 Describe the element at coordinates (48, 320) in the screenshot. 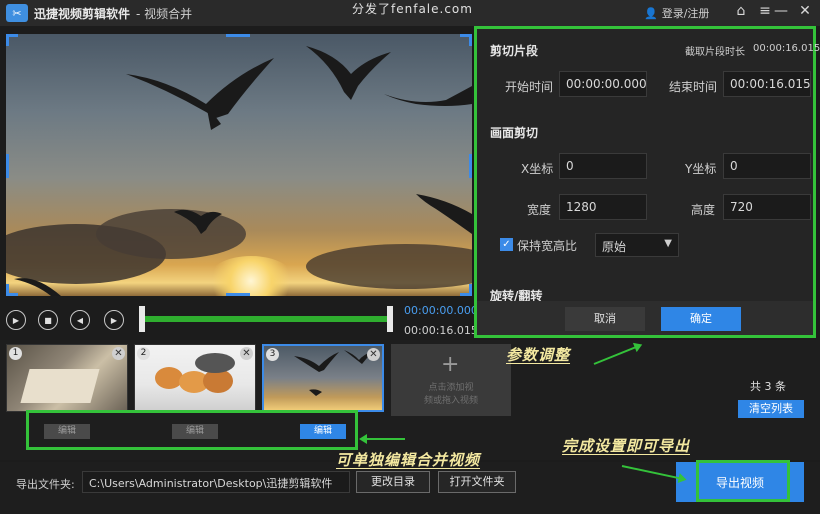

I see `stop-button: ■` at that location.